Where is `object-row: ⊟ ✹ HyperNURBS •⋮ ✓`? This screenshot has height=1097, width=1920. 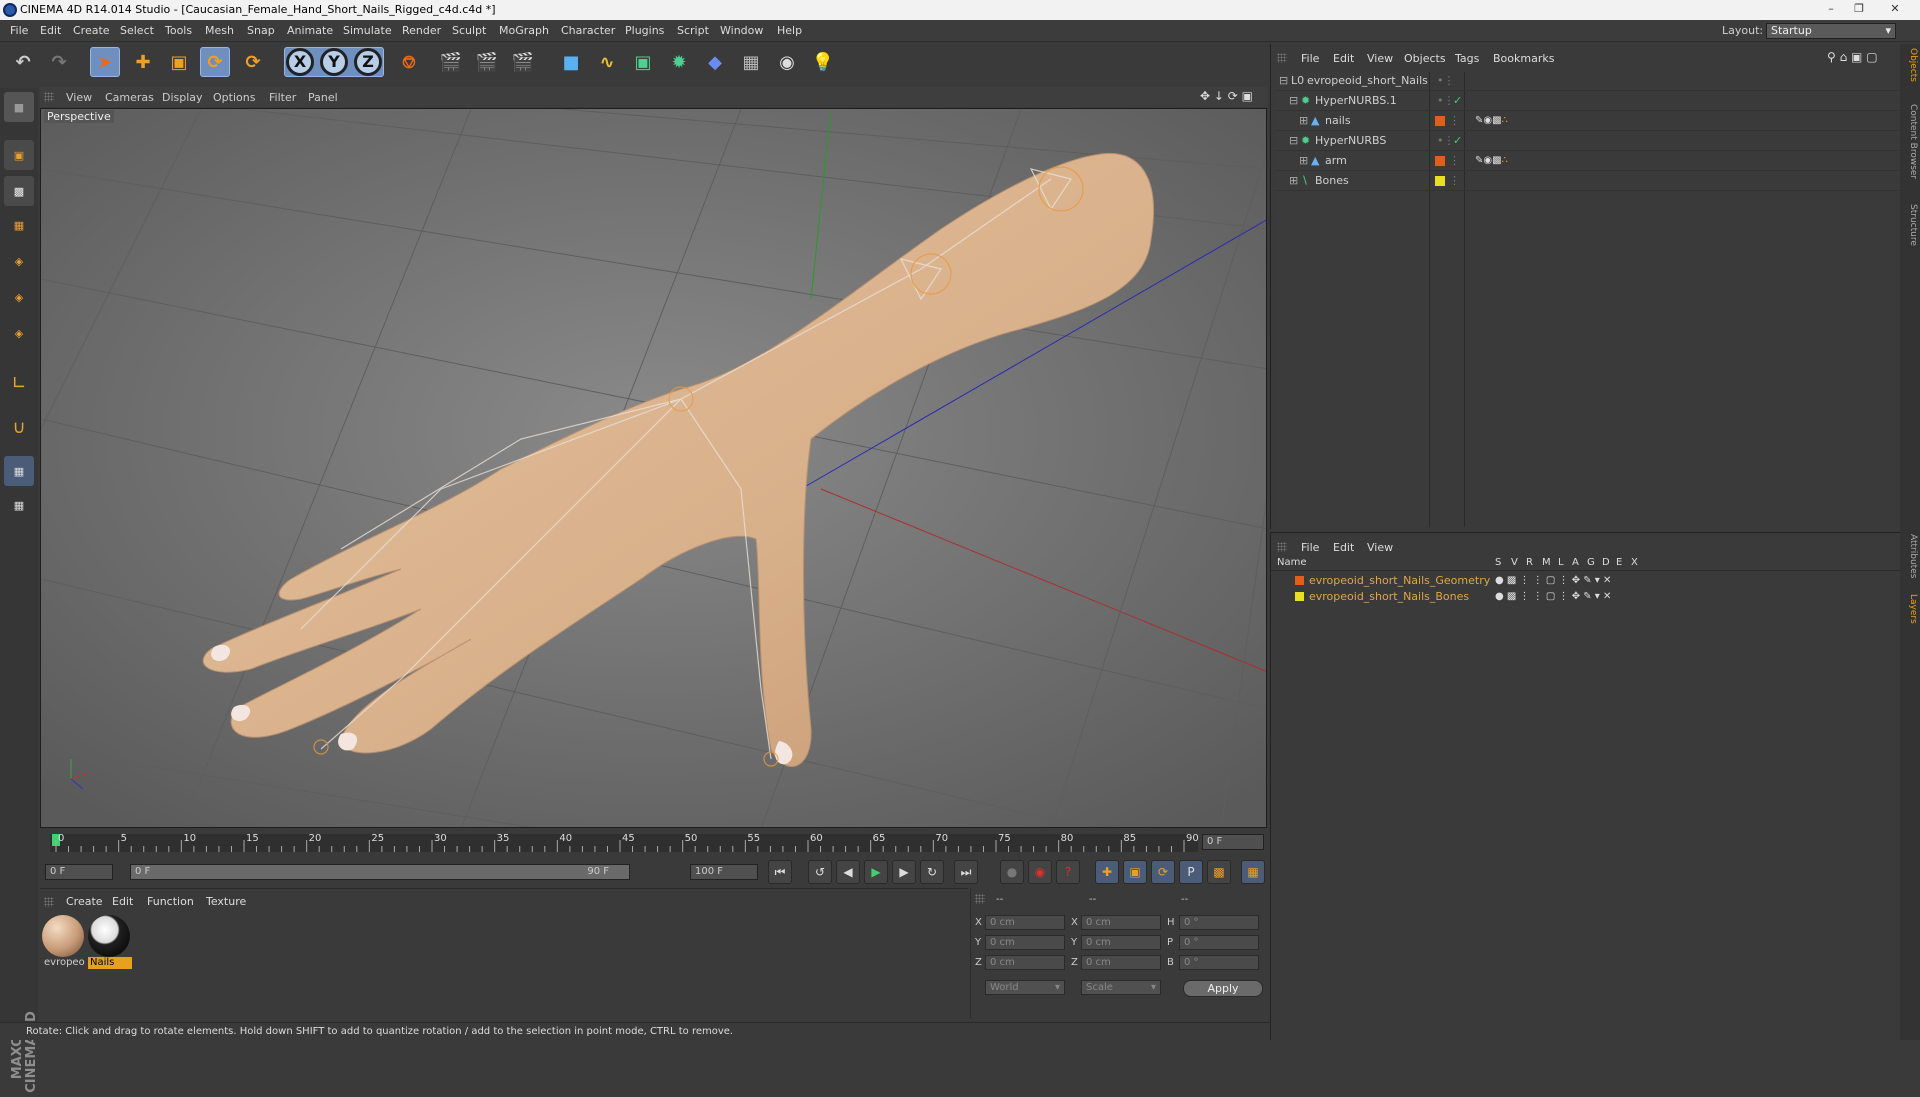 object-row: ⊟ ✹ HyperNURBS •⋮ ✓ is located at coordinates (1588, 141).